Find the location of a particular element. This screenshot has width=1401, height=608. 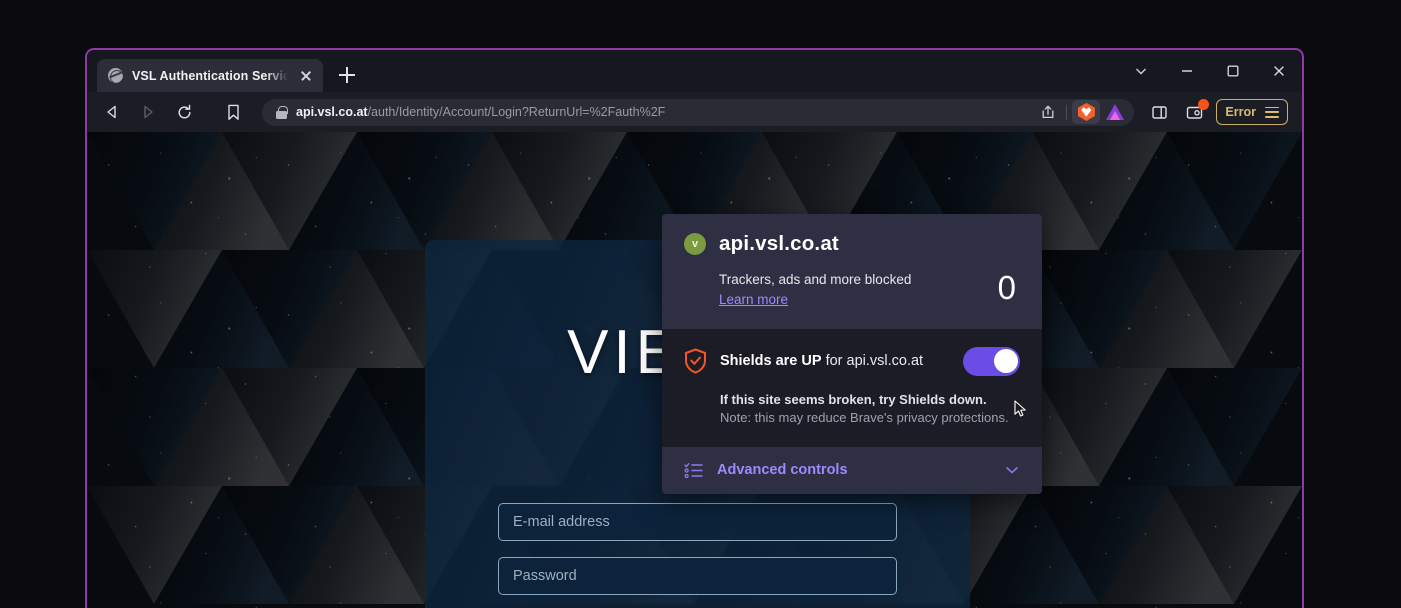

shield-check-icon is located at coordinates (695, 361).